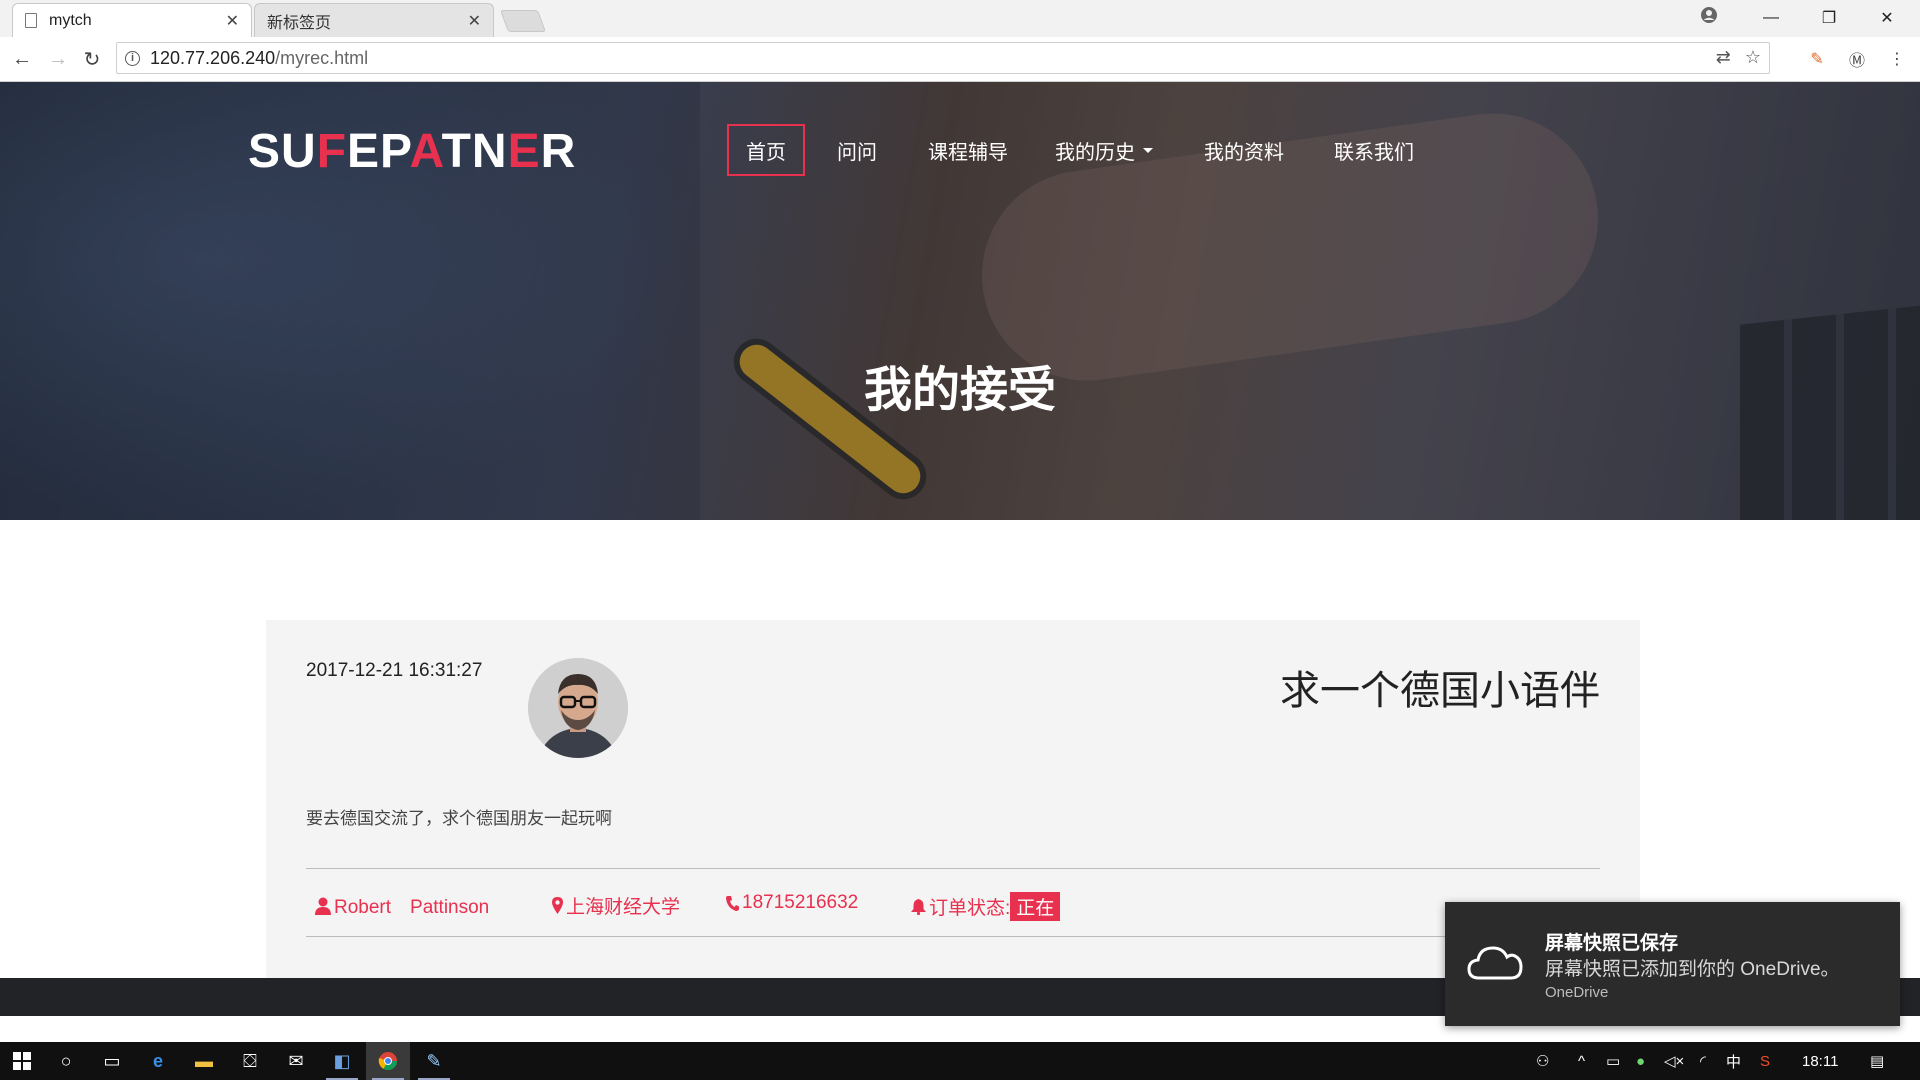 This screenshot has height=1080, width=1920. I want to click on toast-source: OneDrive, so click(1577, 992).